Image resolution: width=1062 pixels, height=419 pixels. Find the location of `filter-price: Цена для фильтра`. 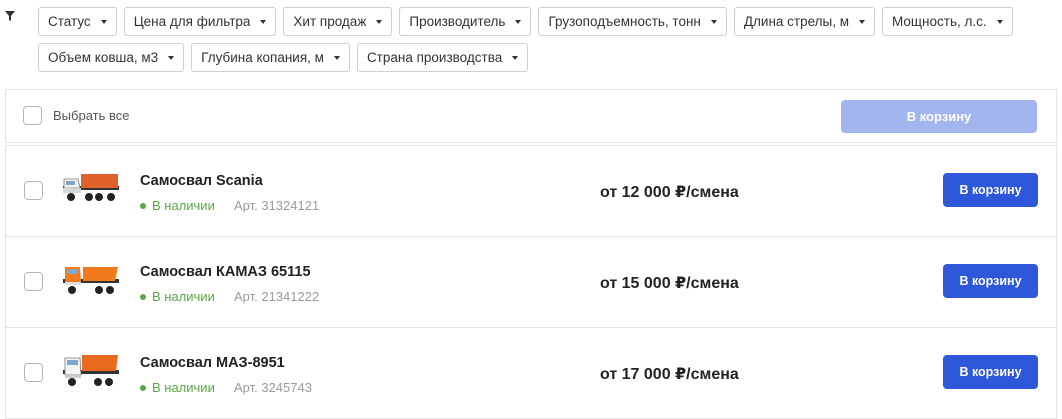

filter-price: Цена для фильтра is located at coordinates (200, 21).